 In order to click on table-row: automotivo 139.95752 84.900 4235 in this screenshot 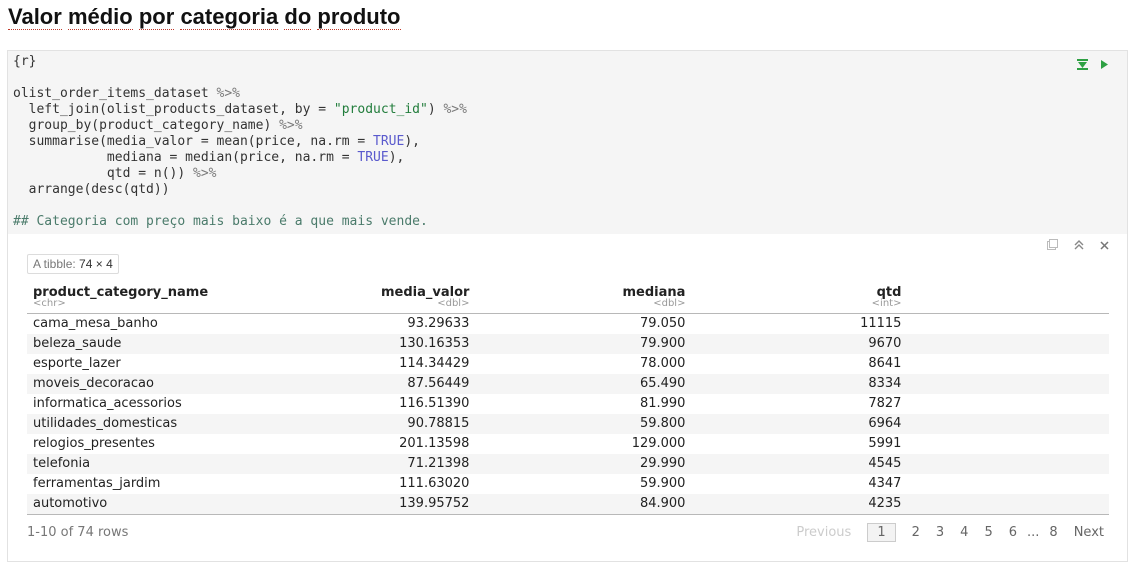, I will do `click(568, 504)`.